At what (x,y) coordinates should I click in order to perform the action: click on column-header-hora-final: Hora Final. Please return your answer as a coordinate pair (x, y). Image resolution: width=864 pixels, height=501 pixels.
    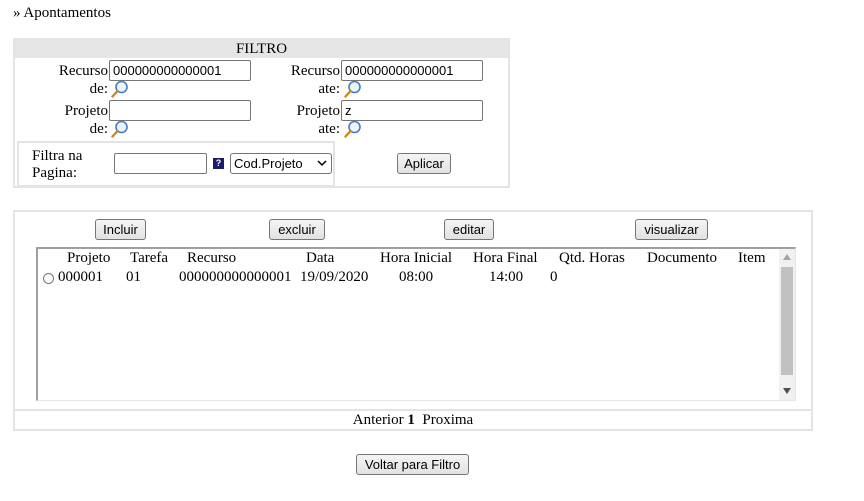
    Looking at the image, I should click on (505, 258).